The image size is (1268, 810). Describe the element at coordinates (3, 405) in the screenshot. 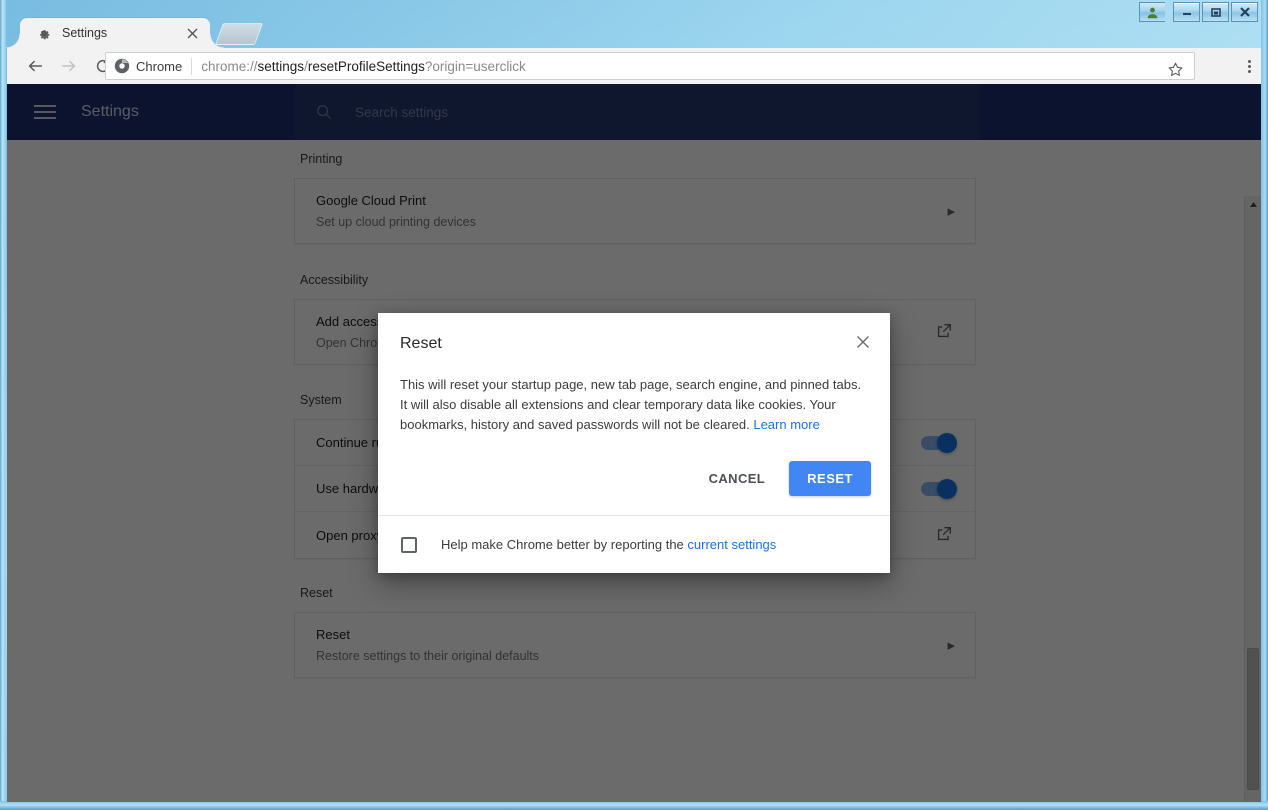

I see `window-border-left` at that location.